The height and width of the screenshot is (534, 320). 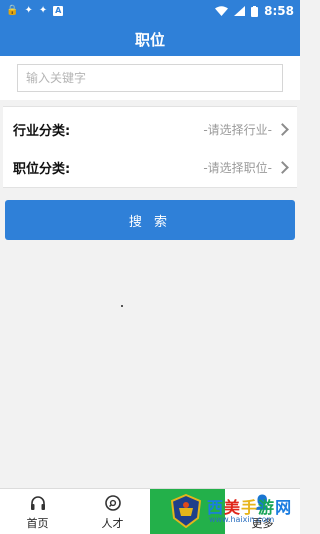 I want to click on industry-filter-value: -请选择行业-, so click(x=237, y=129).